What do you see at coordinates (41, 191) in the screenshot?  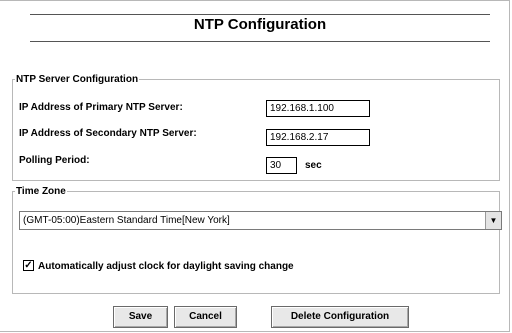 I see `time-zone-legend: Time Zone` at bounding box center [41, 191].